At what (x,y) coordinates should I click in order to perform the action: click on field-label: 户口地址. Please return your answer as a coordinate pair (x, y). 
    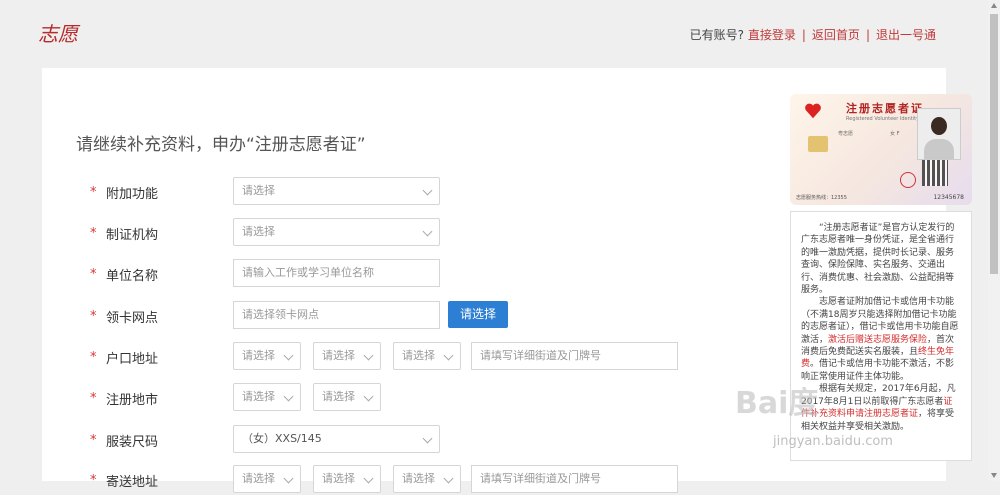
    Looking at the image, I should click on (132, 359).